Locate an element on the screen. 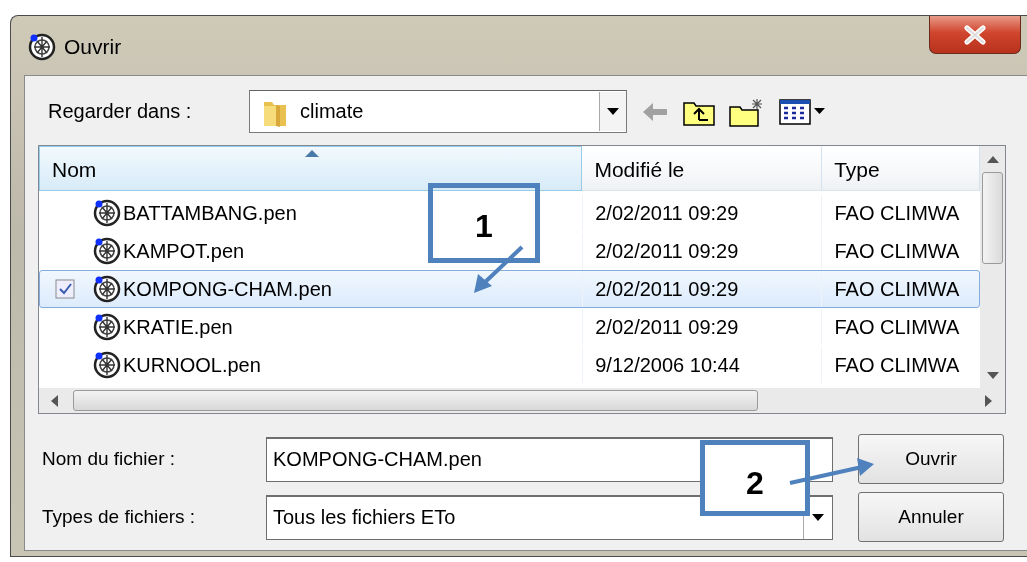 The height and width of the screenshot is (562, 1027). folder-name: climate is located at coordinates (332, 111).